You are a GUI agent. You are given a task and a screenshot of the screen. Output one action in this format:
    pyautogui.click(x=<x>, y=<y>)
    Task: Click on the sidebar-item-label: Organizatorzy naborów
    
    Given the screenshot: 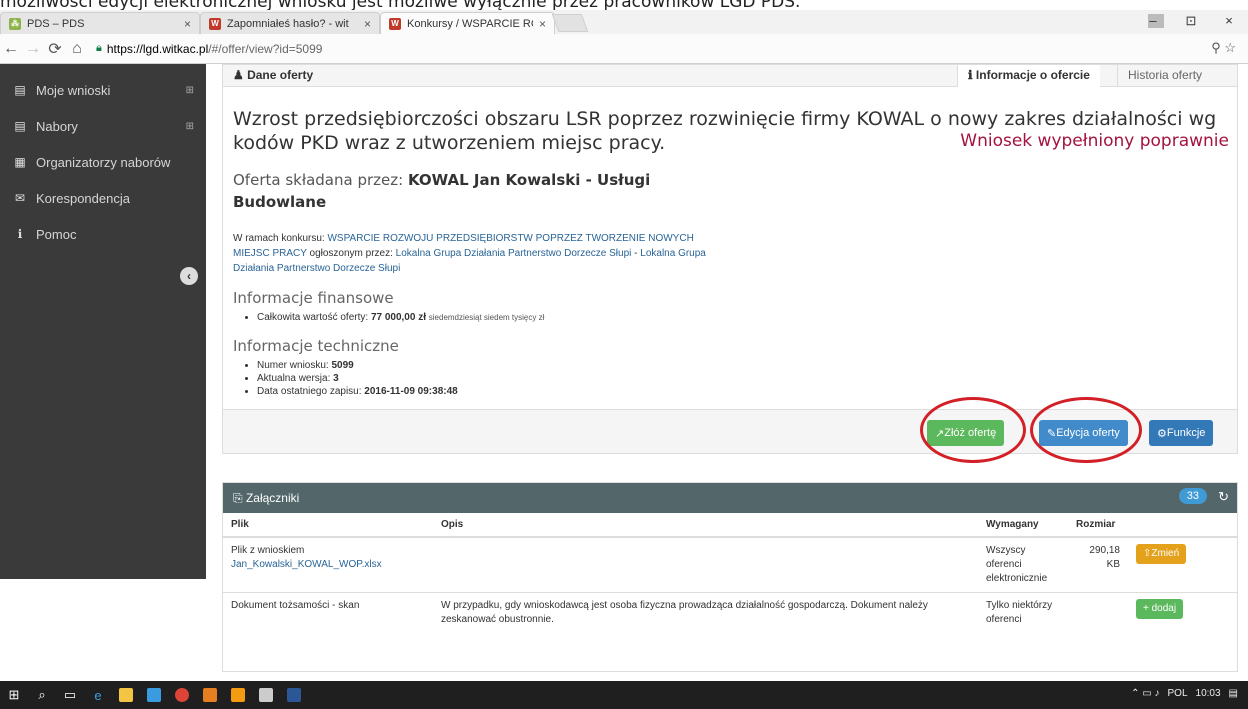 What is the action you would take?
    pyautogui.click(x=103, y=162)
    